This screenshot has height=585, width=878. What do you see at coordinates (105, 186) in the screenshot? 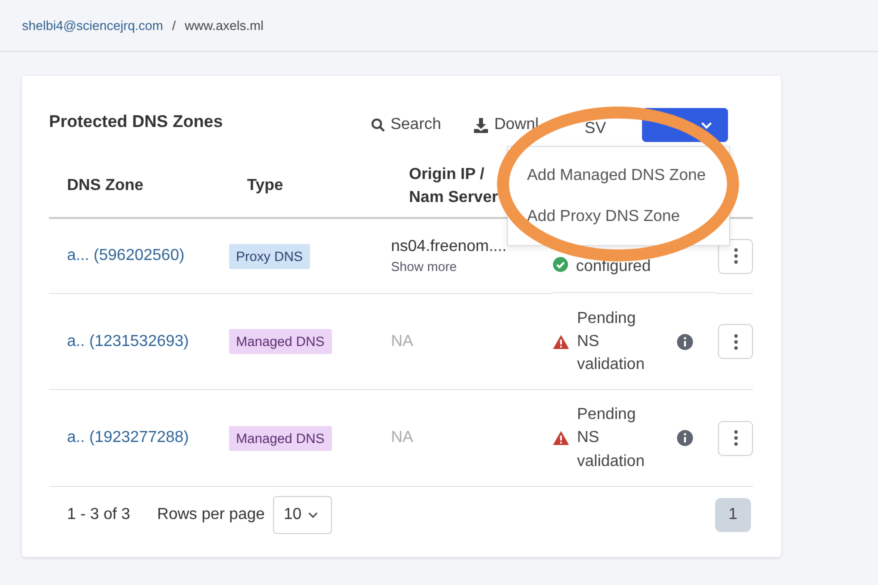
I see `column-header: DNS Zone` at bounding box center [105, 186].